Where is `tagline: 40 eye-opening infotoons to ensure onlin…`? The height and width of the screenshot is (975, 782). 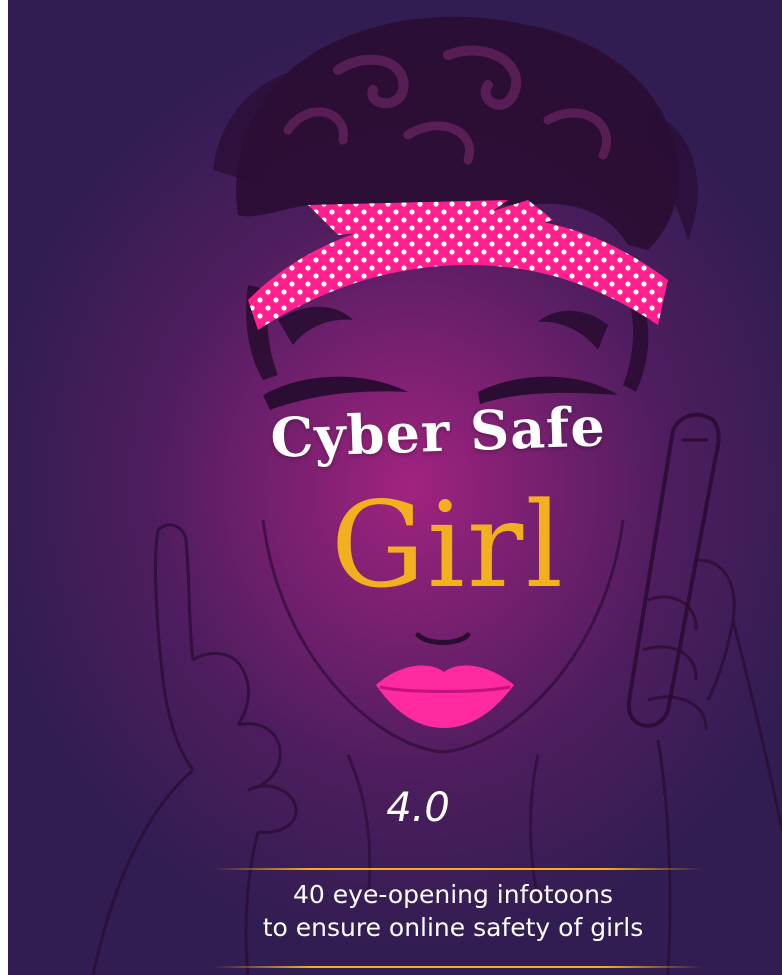
tagline: 40 eye-opening infotoons to ensure onlin… is located at coordinates (453, 911).